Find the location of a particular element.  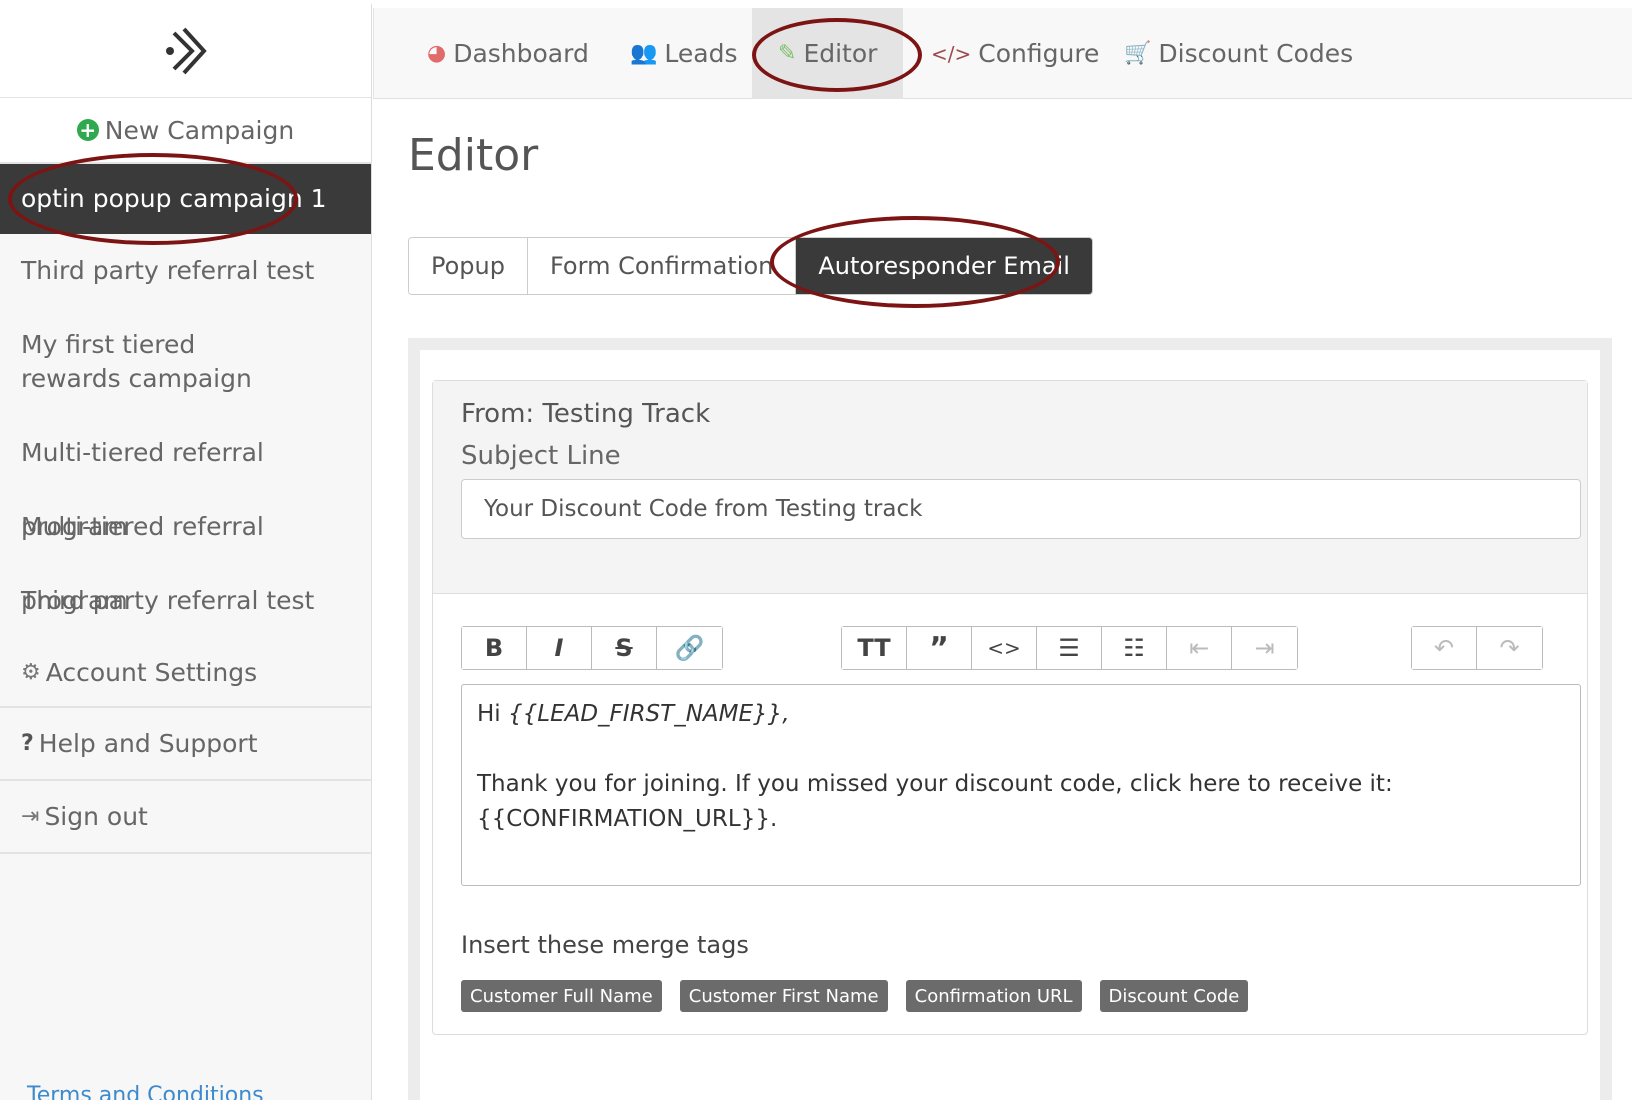

heading-button: TT is located at coordinates (874, 648).